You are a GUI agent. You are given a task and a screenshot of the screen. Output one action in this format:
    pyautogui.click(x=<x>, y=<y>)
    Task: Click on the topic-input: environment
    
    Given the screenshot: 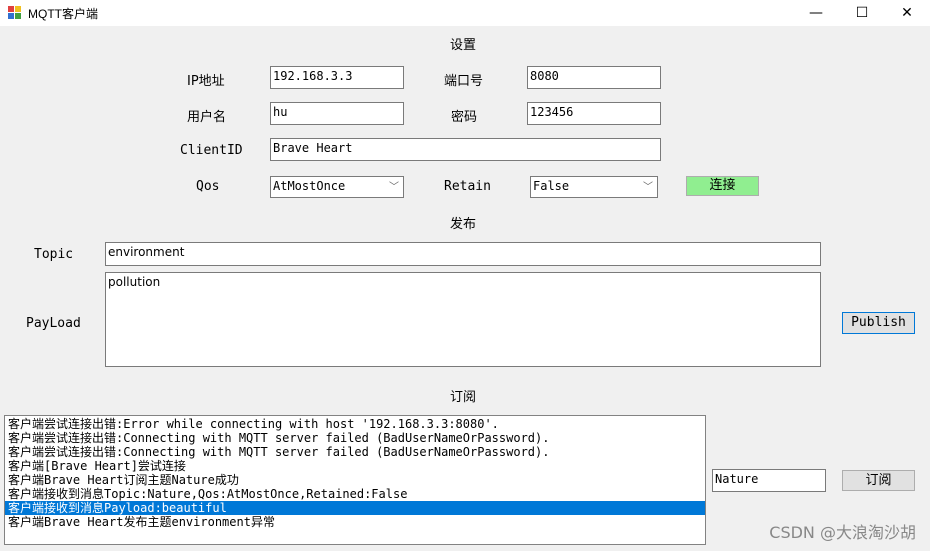 What is the action you would take?
    pyautogui.click(x=463, y=254)
    